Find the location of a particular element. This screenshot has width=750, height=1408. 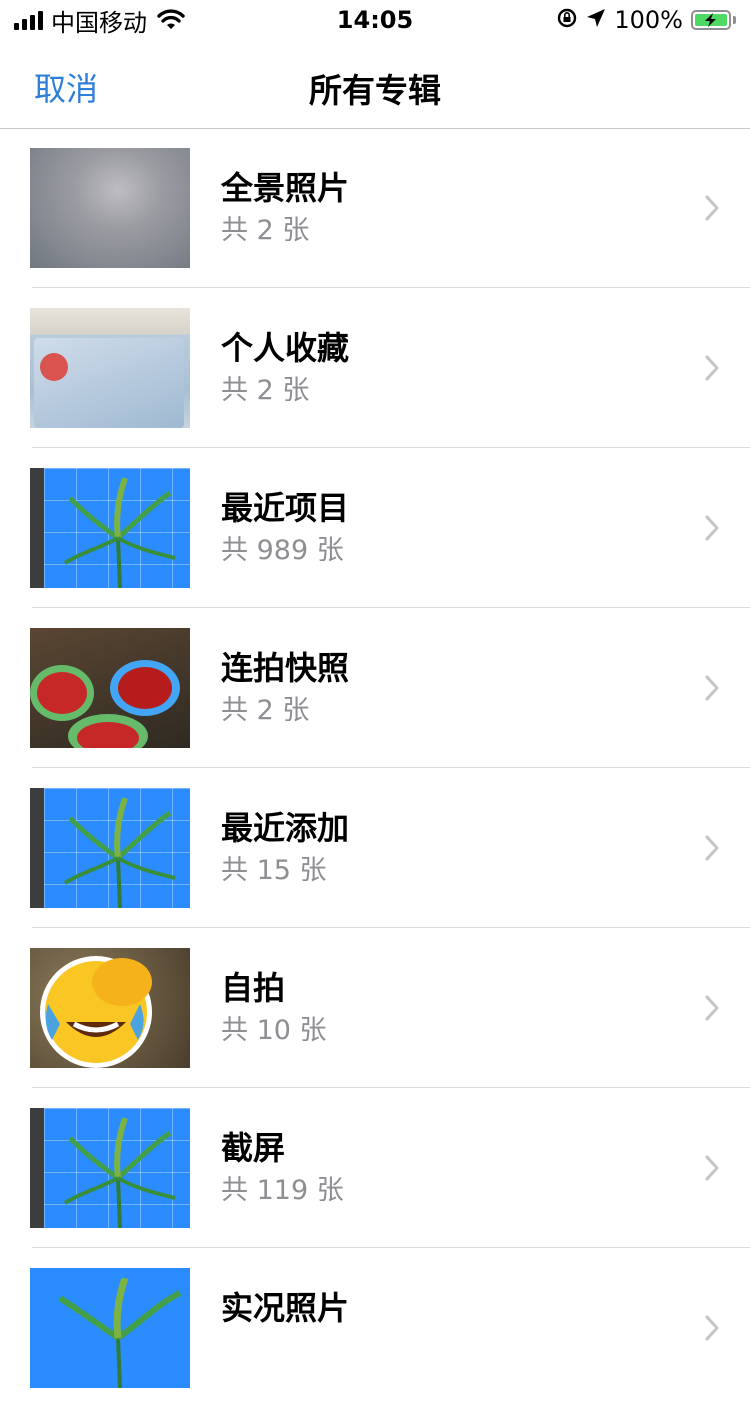

battery-cap is located at coordinates (734, 20).